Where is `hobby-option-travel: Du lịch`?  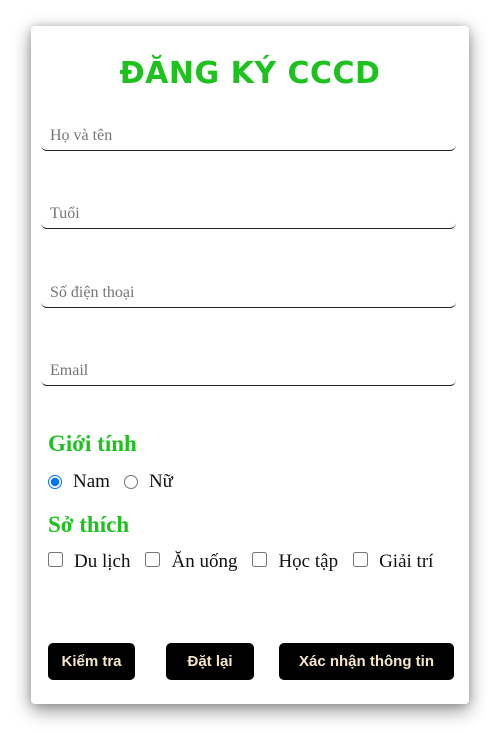 hobby-option-travel: Du lịch is located at coordinates (89, 562).